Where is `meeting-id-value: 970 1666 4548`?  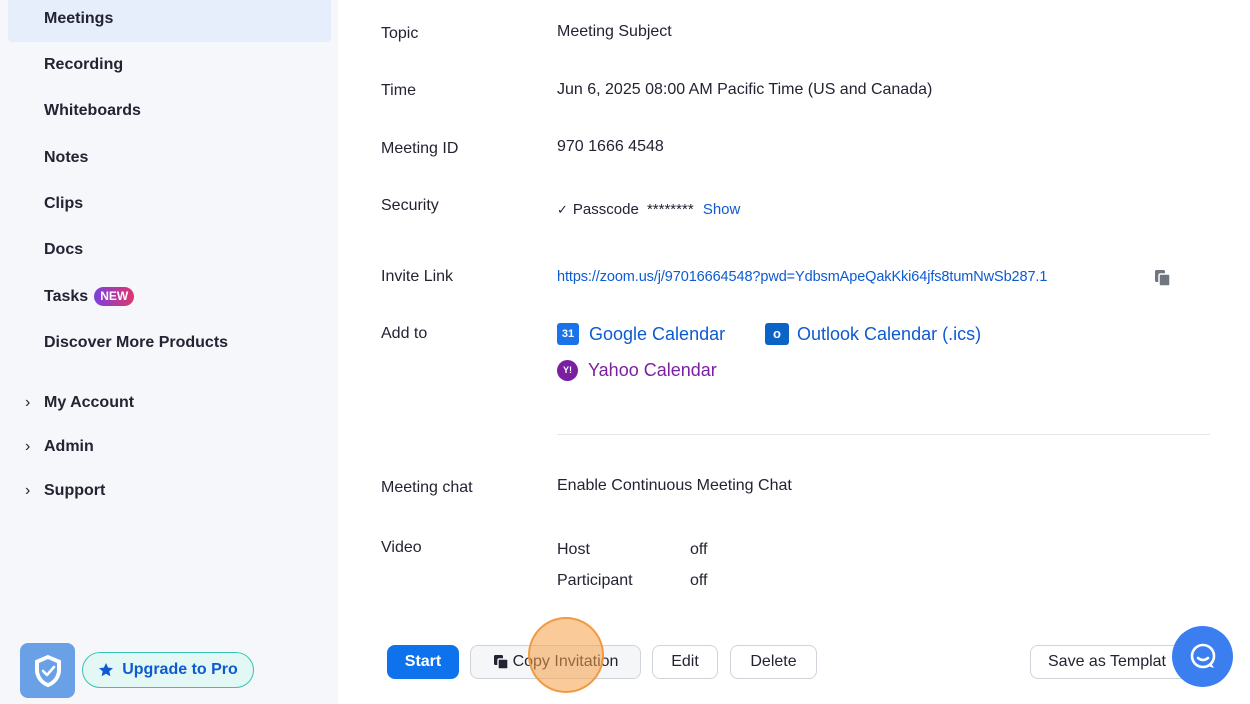 meeting-id-value: 970 1666 4548 is located at coordinates (610, 146).